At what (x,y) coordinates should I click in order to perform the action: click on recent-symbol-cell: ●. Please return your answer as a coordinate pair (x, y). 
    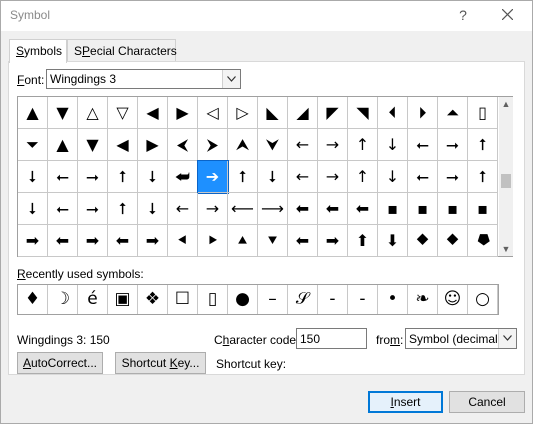
    Looking at the image, I should click on (243, 299).